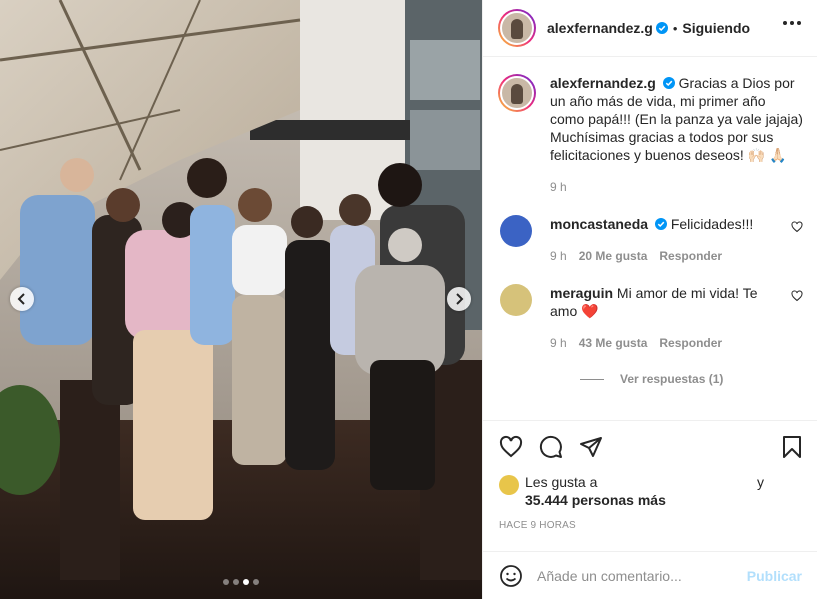  Describe the element at coordinates (511, 447) in the screenshot. I see `like-heart-icon` at that location.